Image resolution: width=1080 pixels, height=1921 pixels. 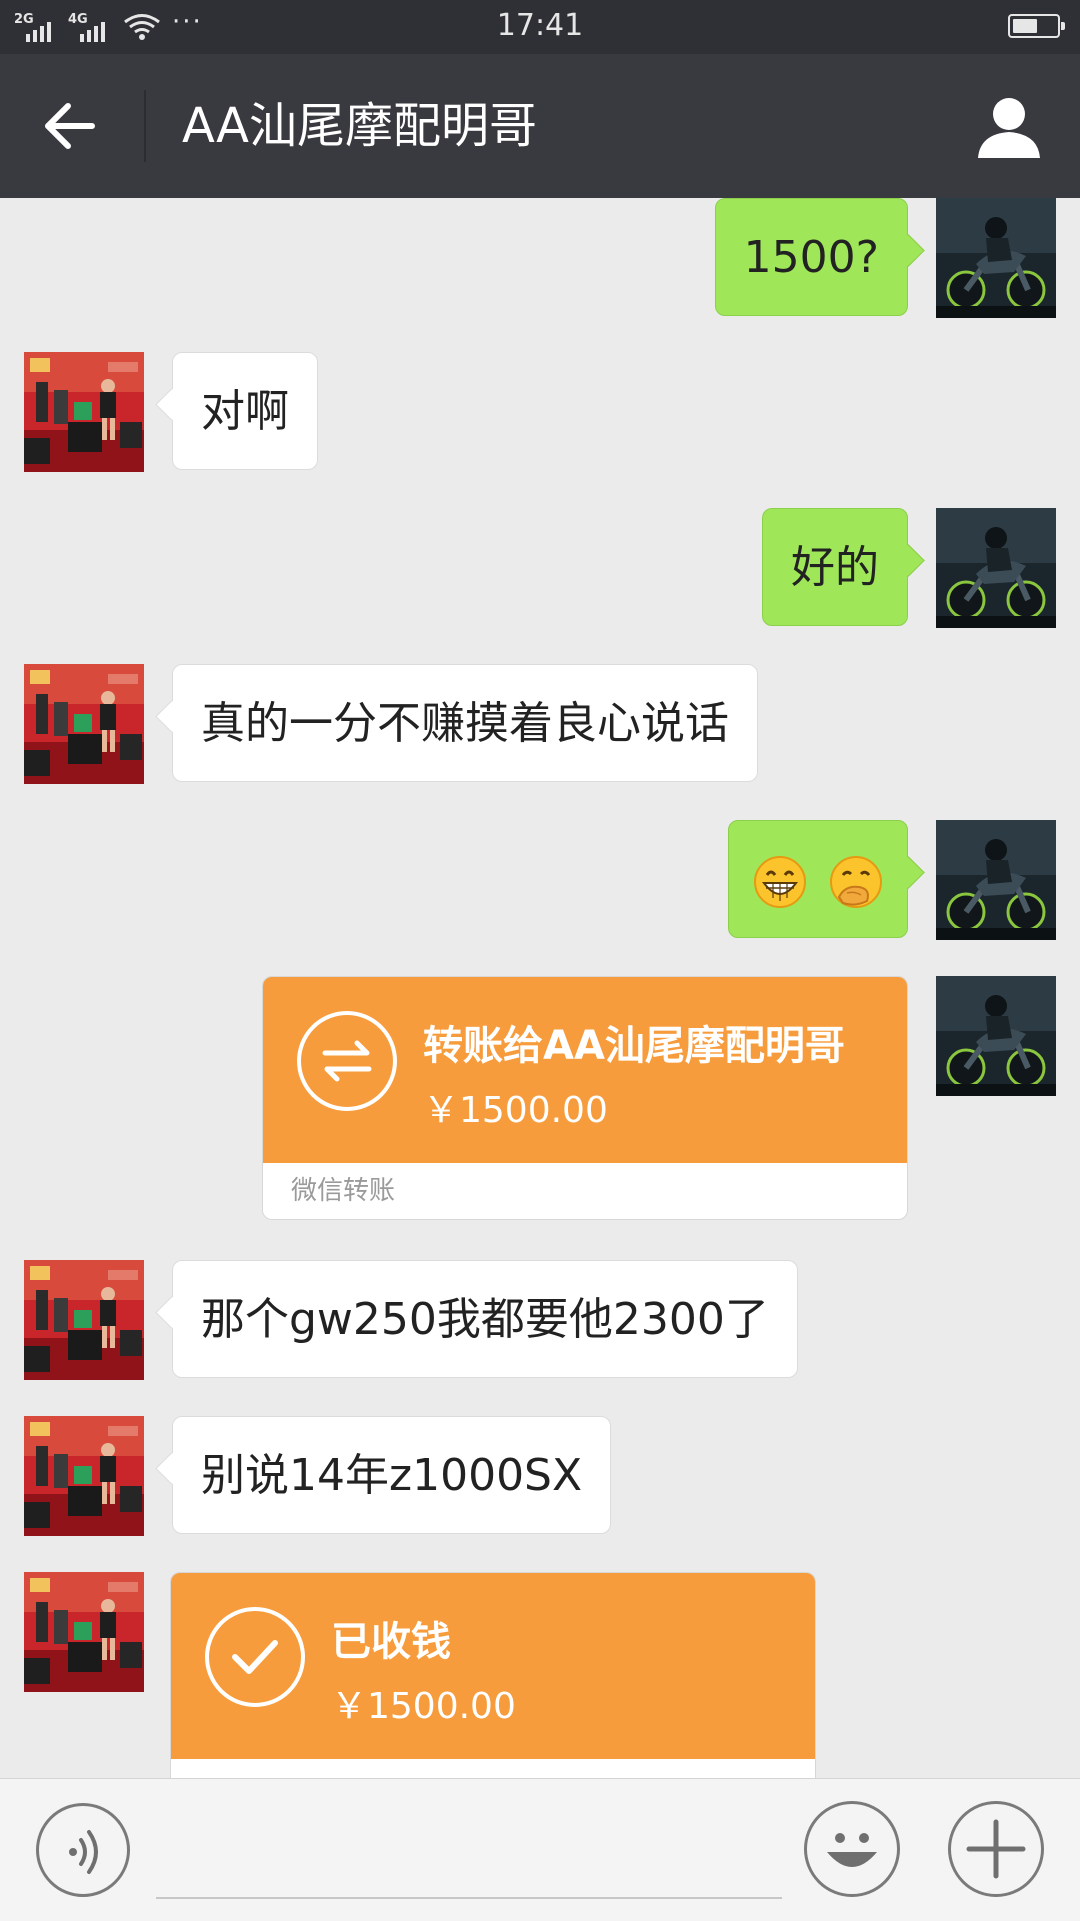 What do you see at coordinates (540, 126) in the screenshot?
I see `nav-bar: AA汕尾摩配明哥` at bounding box center [540, 126].